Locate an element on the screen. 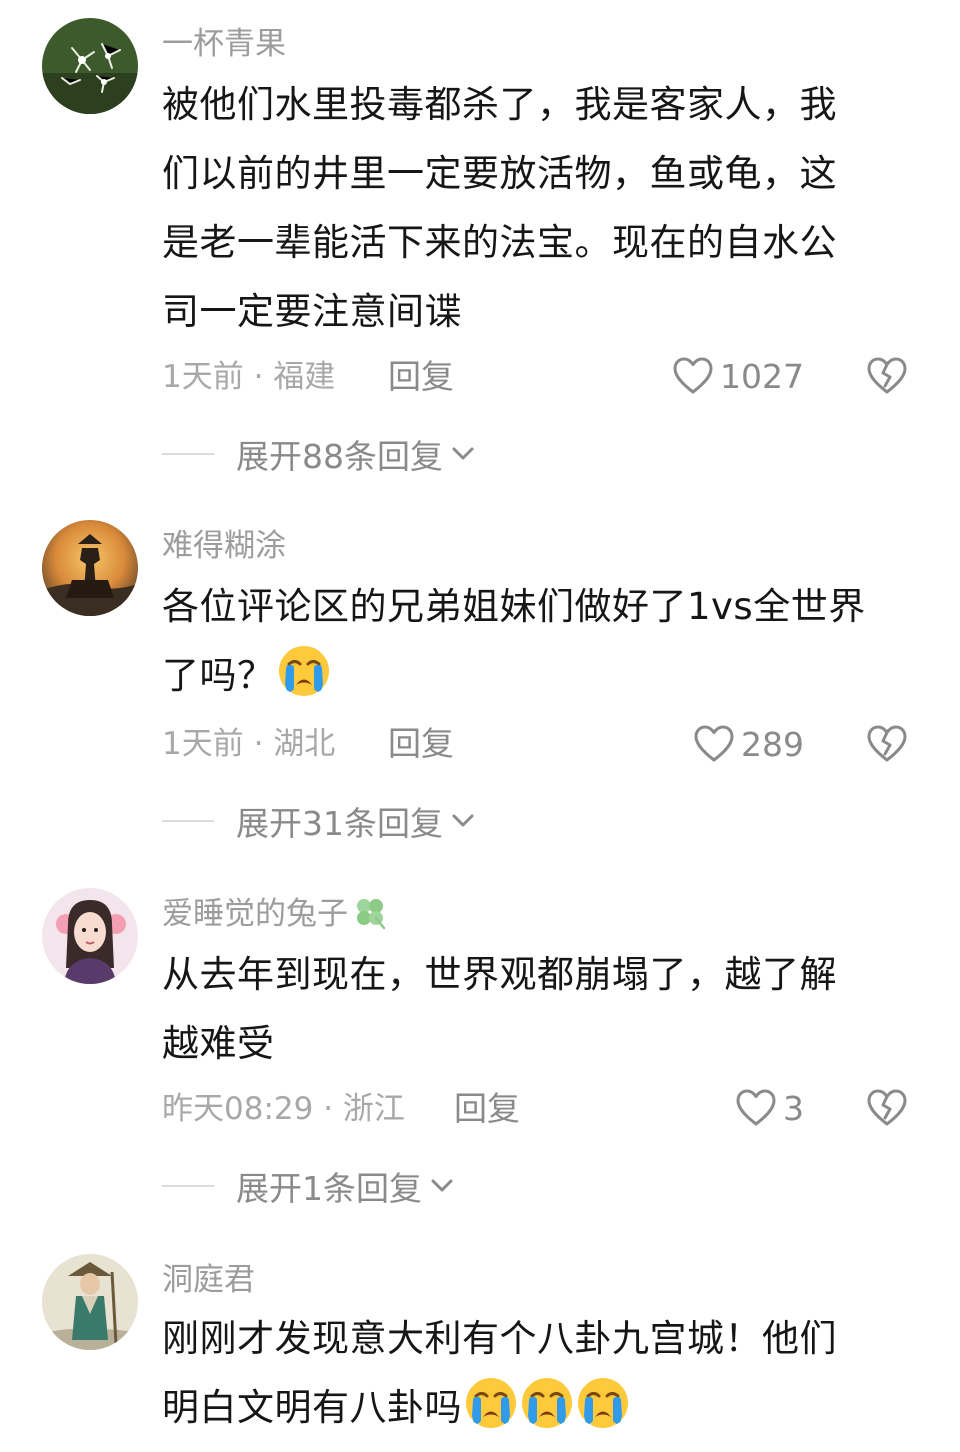  comment-text: 从去年到现在，世界观都崩塌了，越了解 越难受 is located at coordinates (532, 1009).